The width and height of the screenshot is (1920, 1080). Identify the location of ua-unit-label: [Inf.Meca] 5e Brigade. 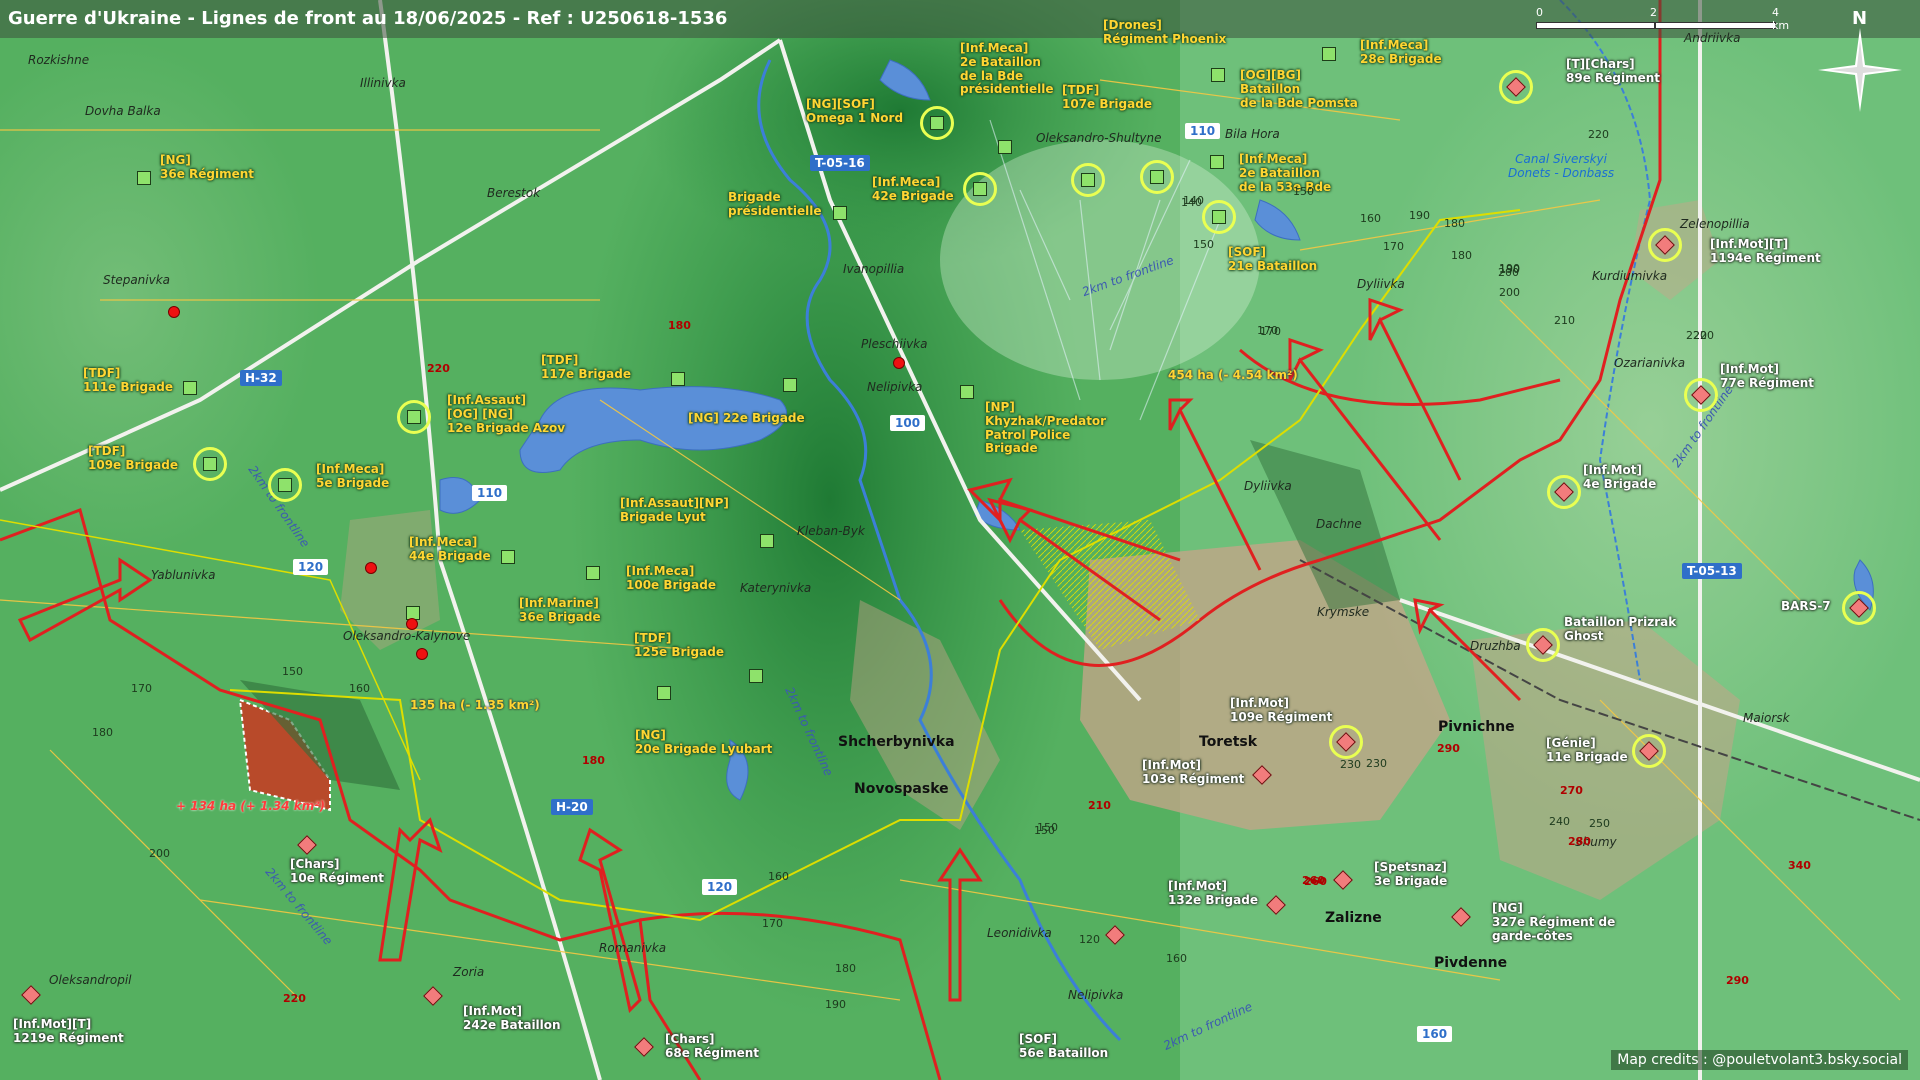
(353, 476).